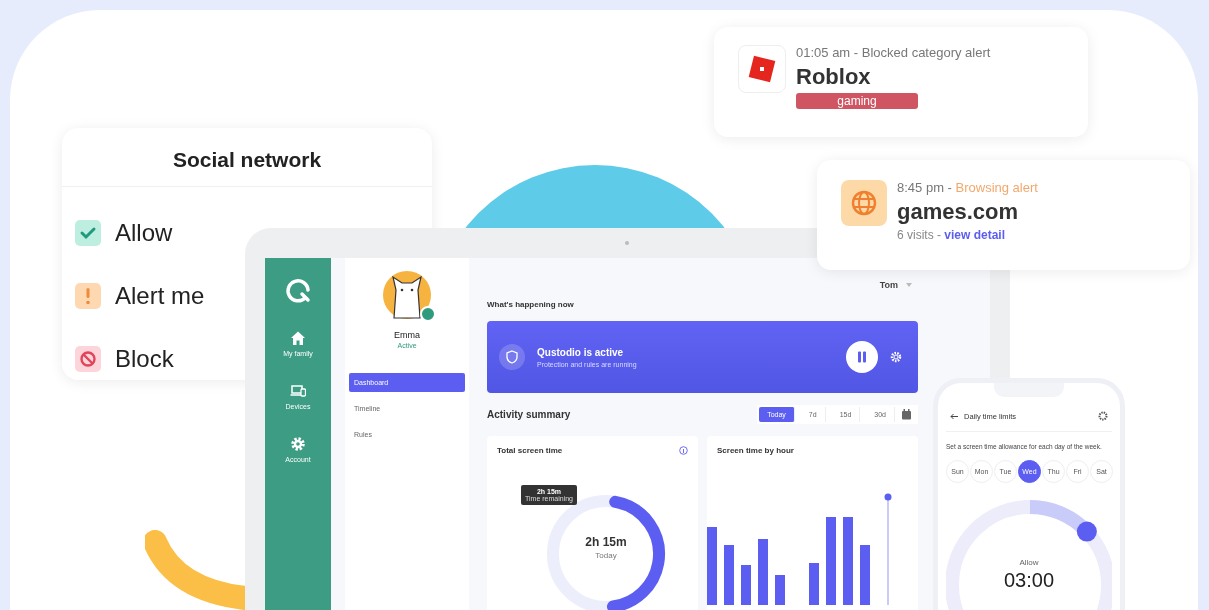 This screenshot has width=1209, height=610. What do you see at coordinates (247, 157) in the screenshot?
I see `card-title: Social network` at bounding box center [247, 157].